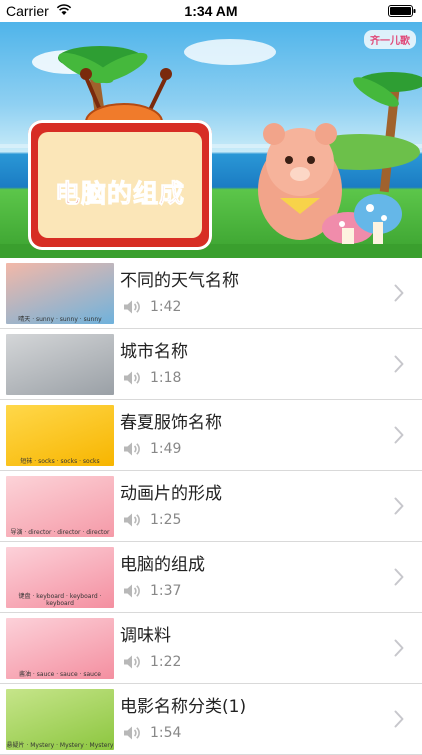 This screenshot has width=422, height=755. Describe the element at coordinates (60, 461) in the screenshot. I see `thumbnail-caption: 短袜 · socks · socks · socks` at that location.